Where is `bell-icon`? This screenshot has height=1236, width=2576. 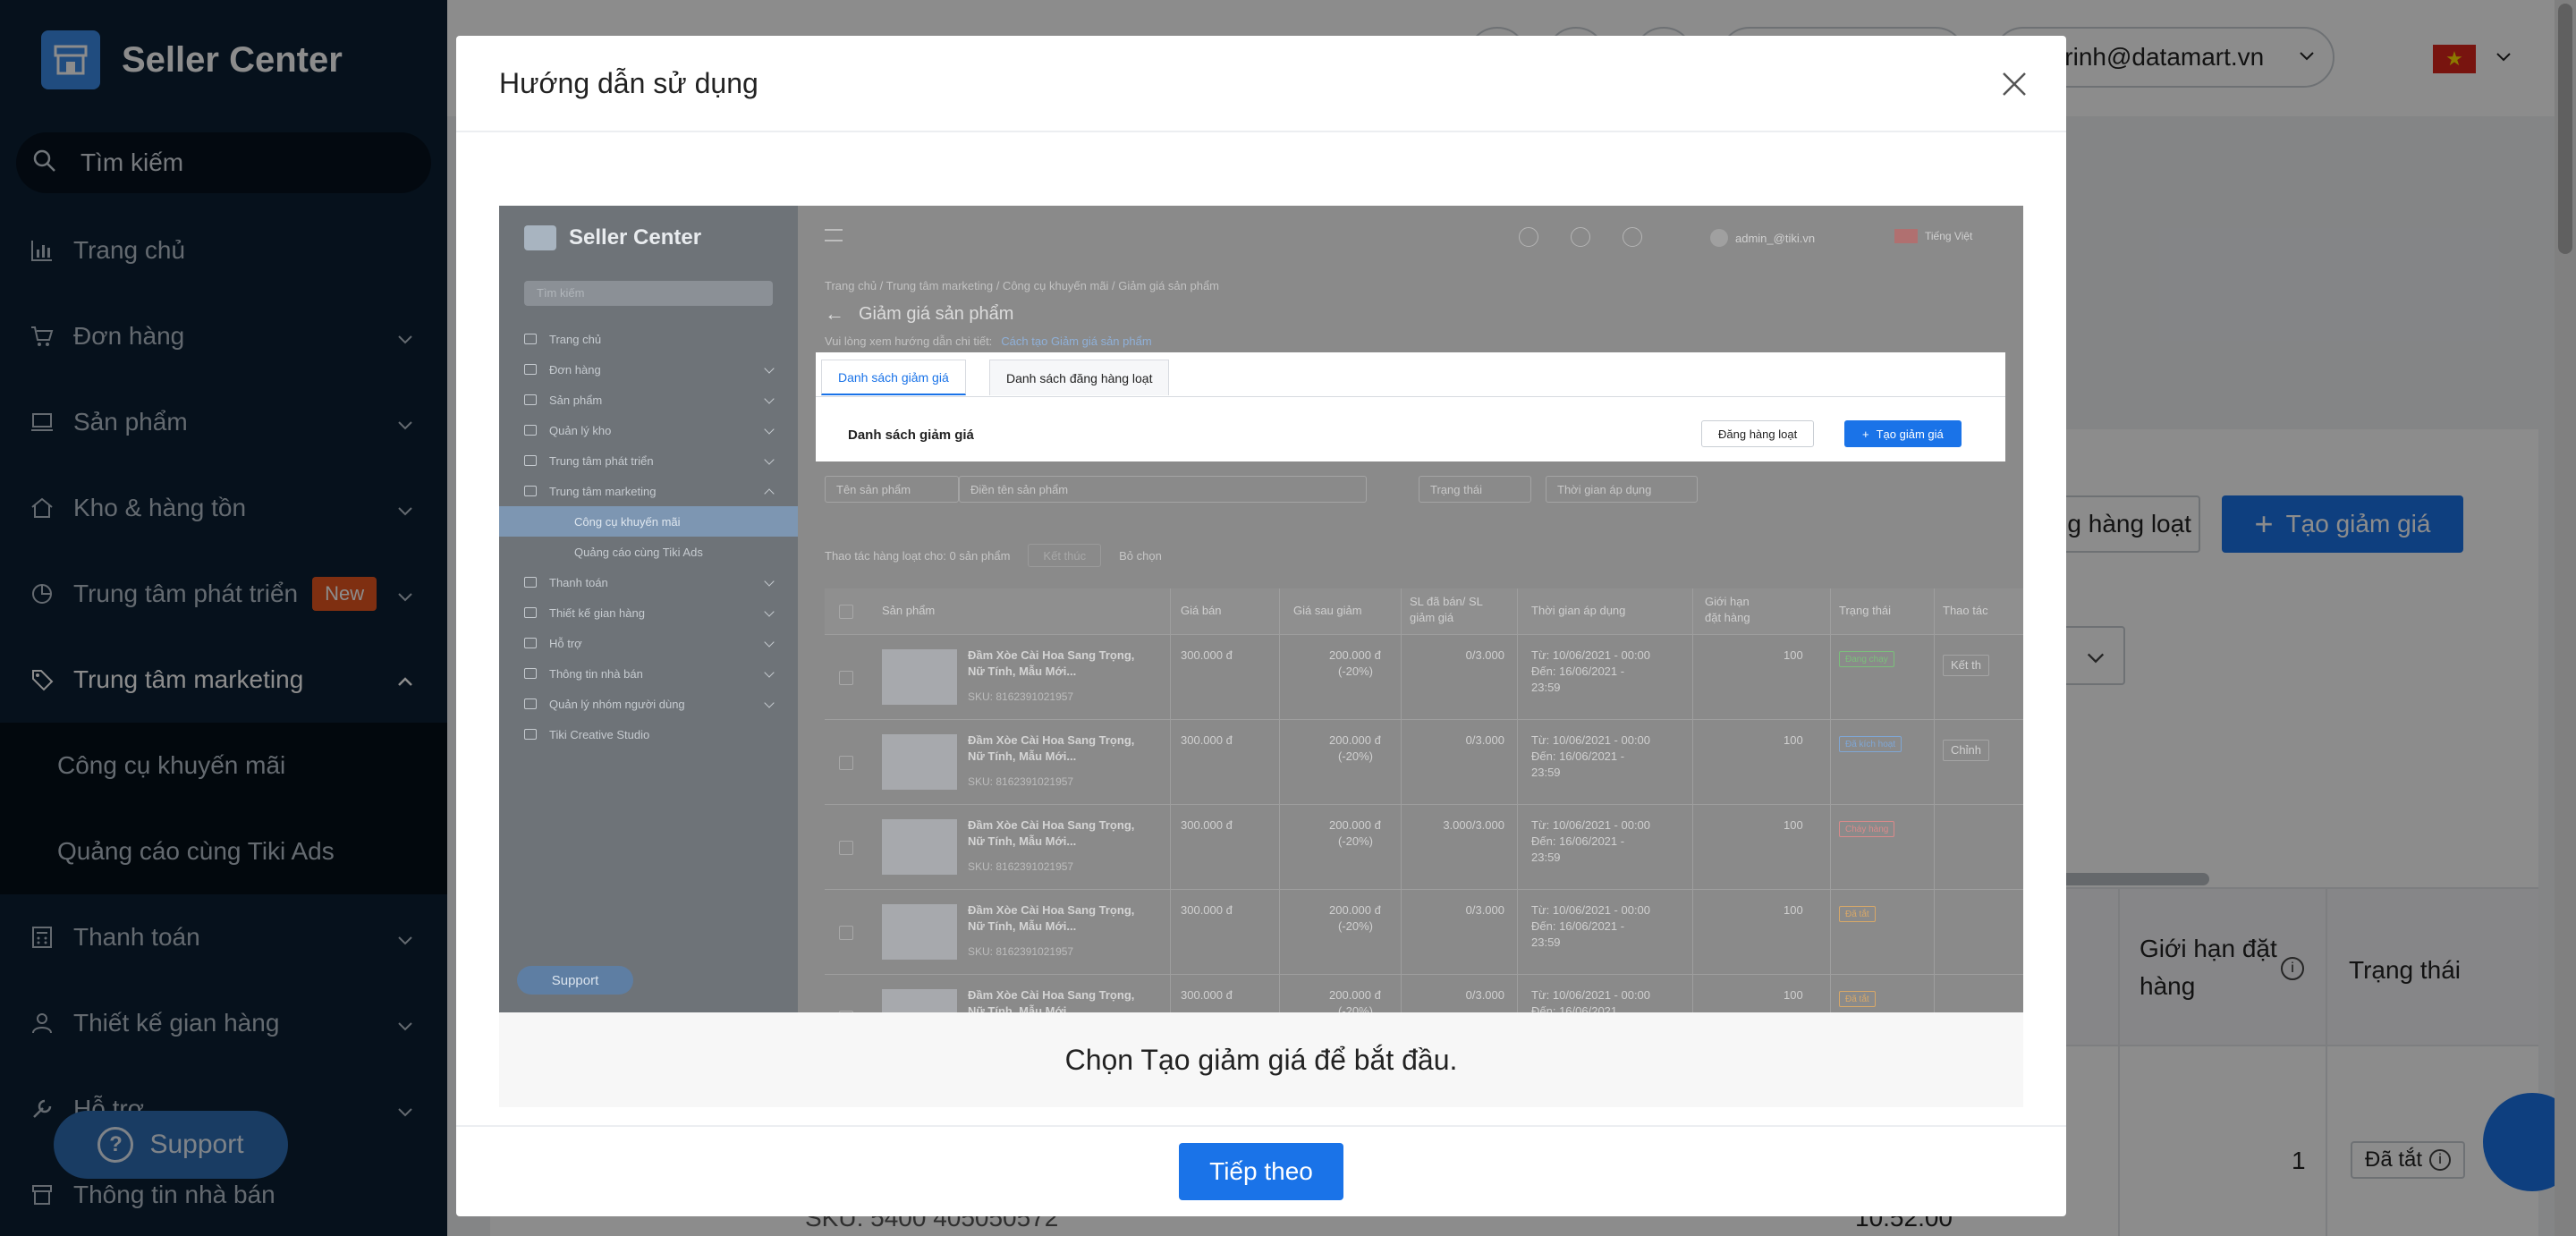
bell-icon is located at coordinates (1632, 237).